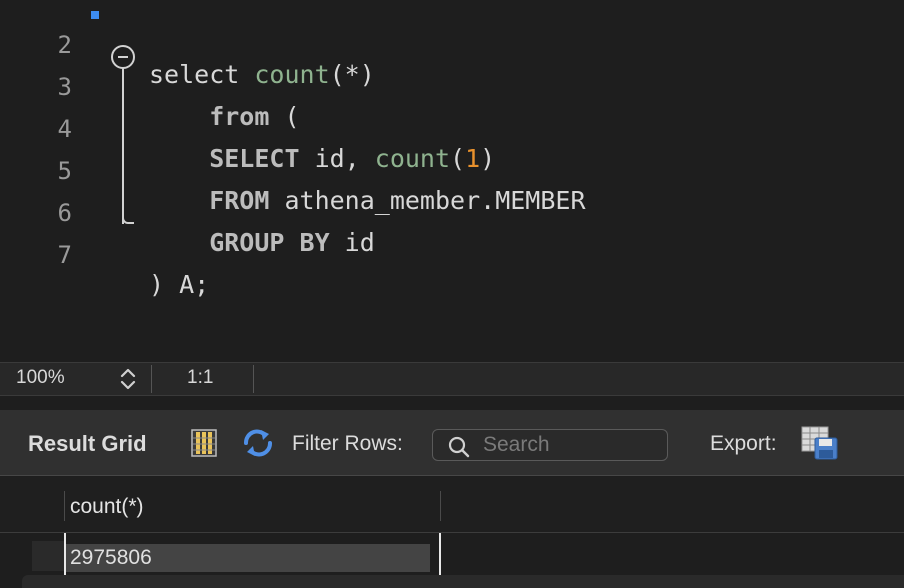  What do you see at coordinates (48, 556) in the screenshot?
I see `row-selector` at bounding box center [48, 556].